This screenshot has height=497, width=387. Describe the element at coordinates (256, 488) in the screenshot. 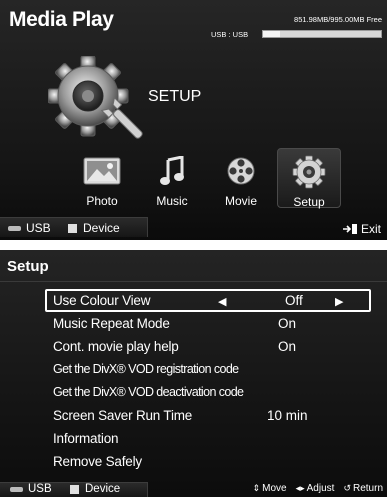

I see `up-down-arrow-icon: ⇕` at that location.